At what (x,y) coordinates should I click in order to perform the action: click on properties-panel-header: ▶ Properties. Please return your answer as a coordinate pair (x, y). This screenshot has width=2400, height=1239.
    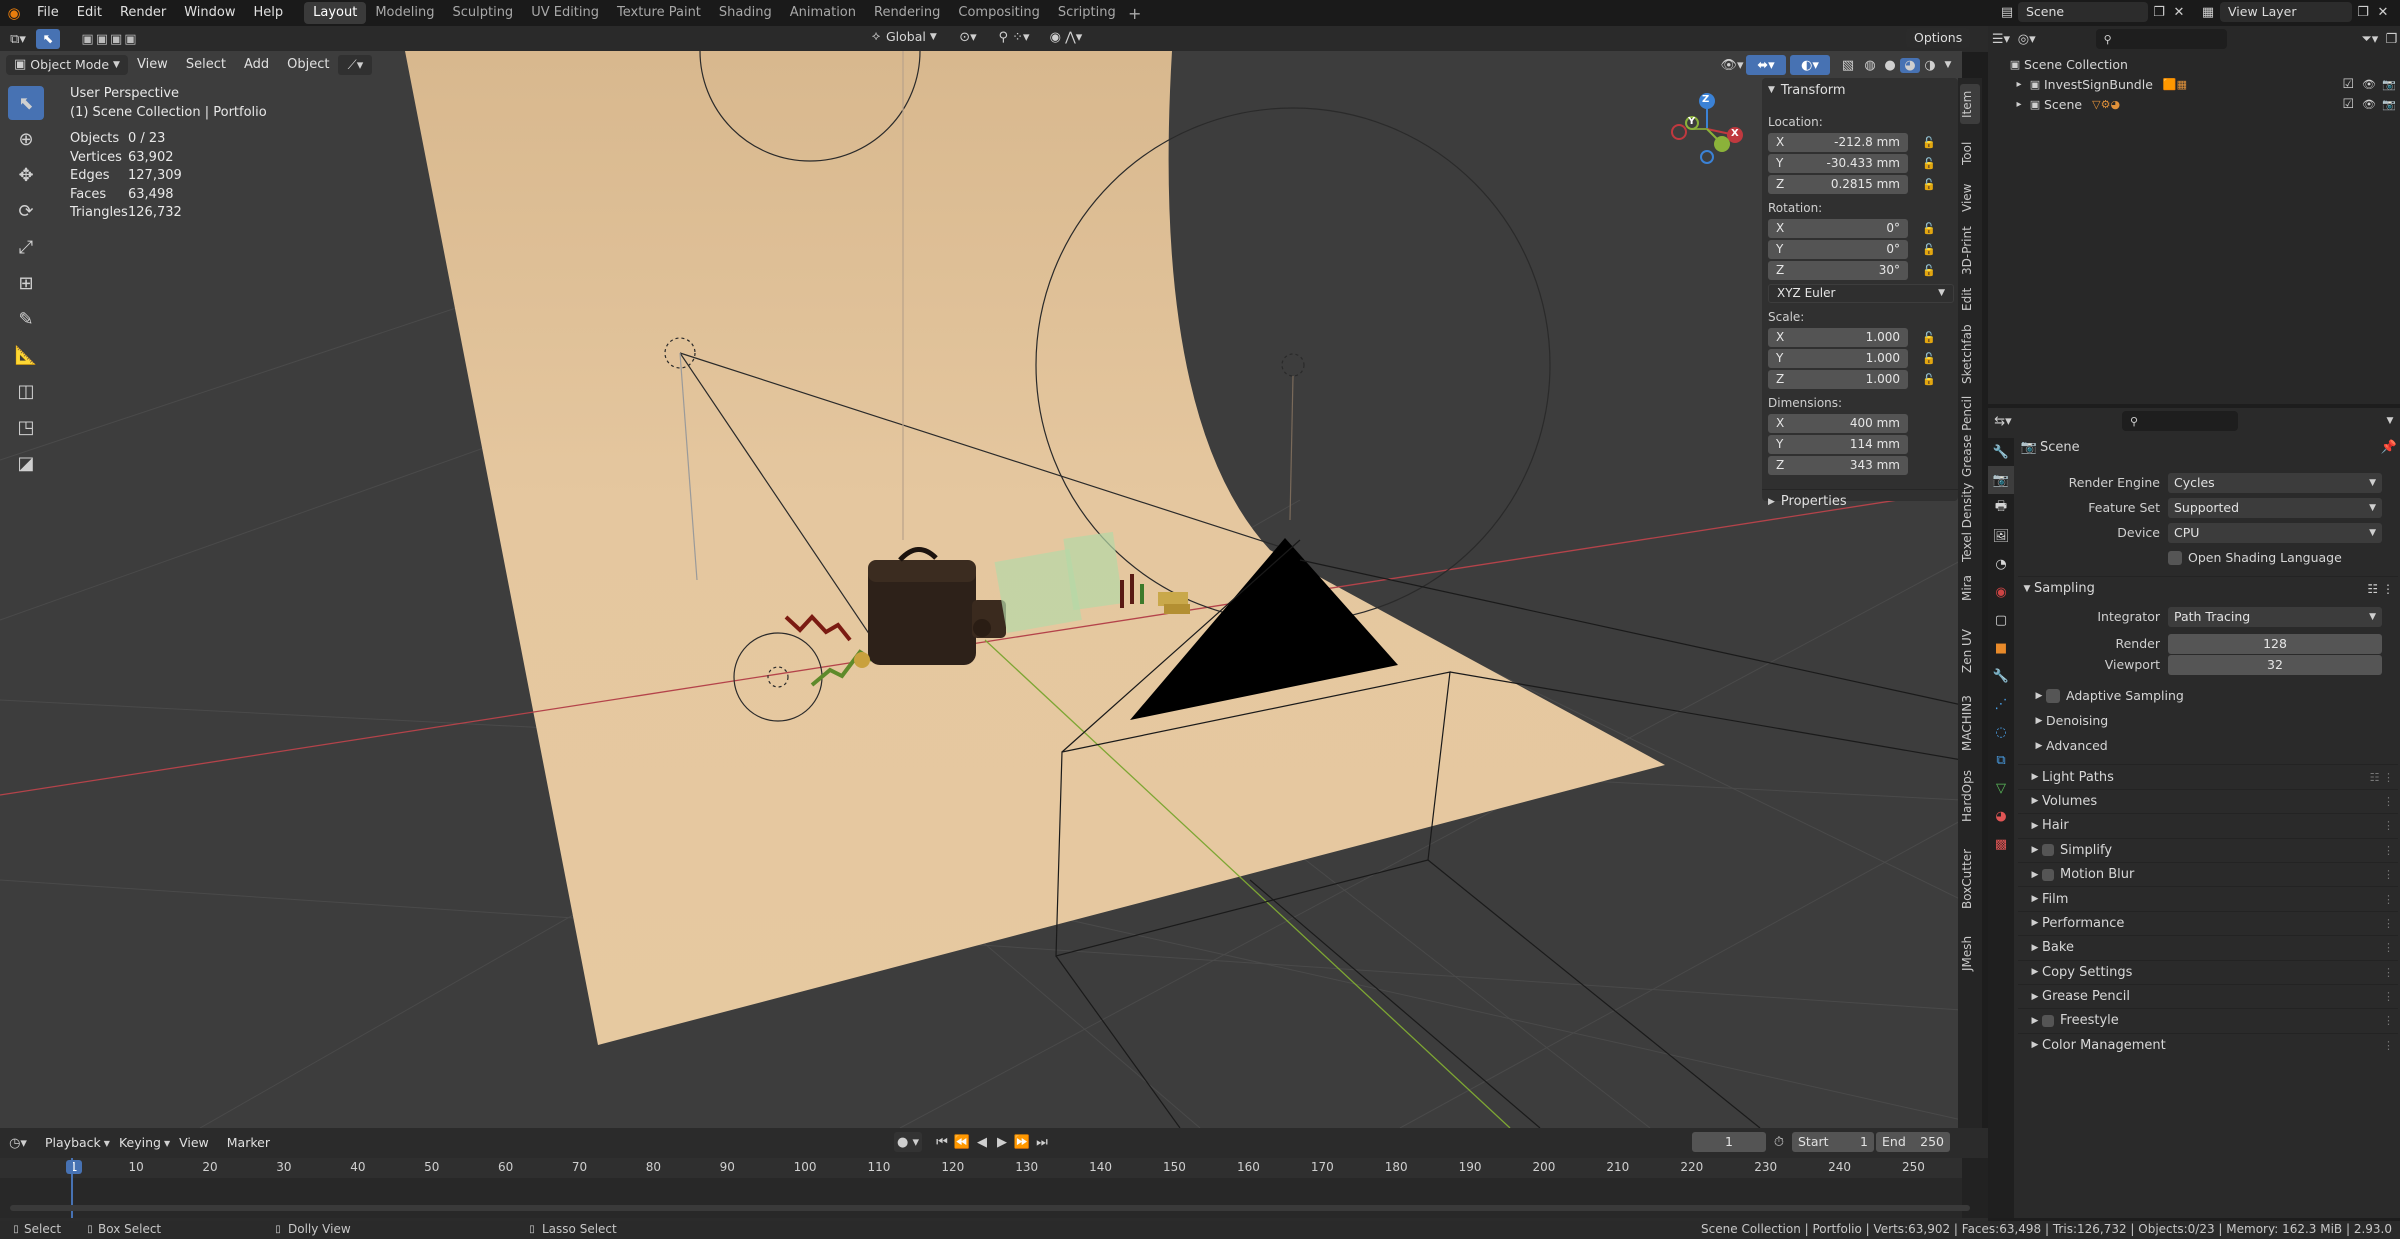
    Looking at the image, I should click on (1860, 501).